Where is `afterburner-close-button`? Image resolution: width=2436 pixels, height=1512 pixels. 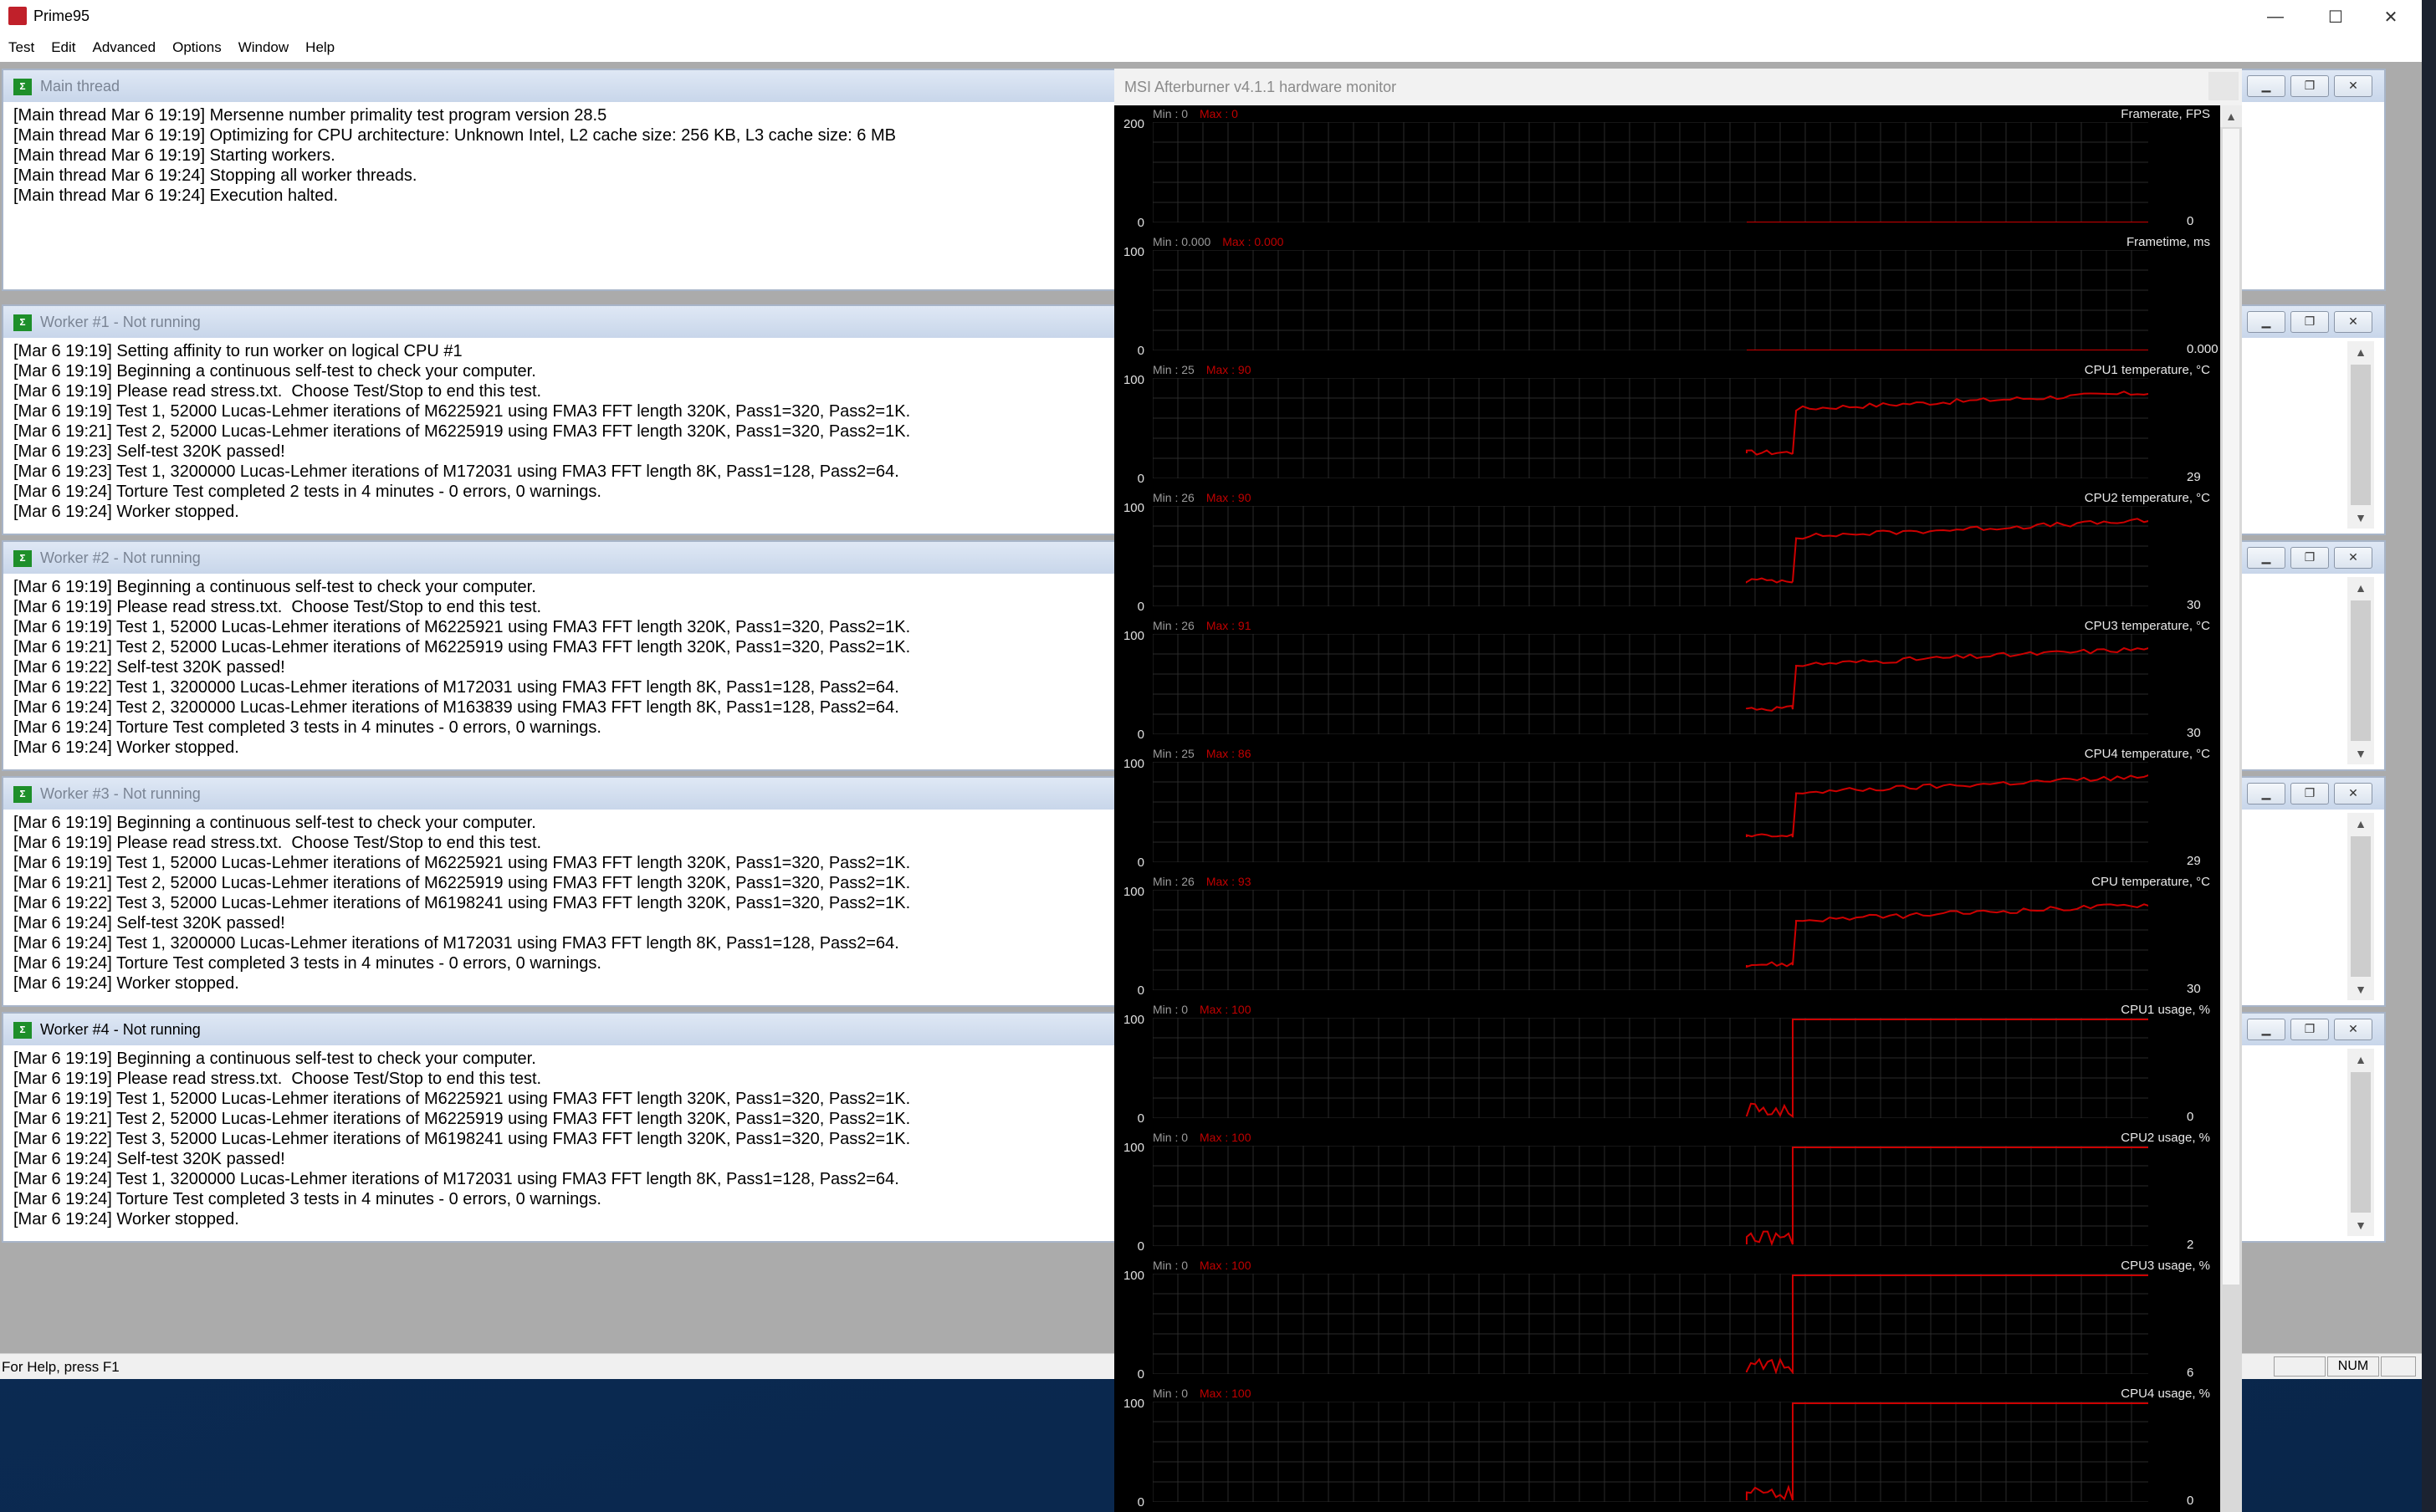
afterburner-close-button is located at coordinates (2223, 86).